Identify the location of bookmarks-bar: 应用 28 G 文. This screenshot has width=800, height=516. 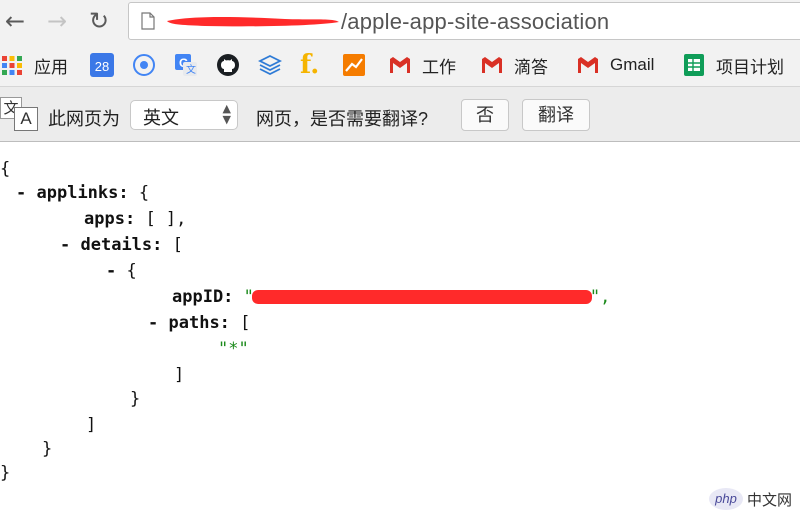
(400, 65).